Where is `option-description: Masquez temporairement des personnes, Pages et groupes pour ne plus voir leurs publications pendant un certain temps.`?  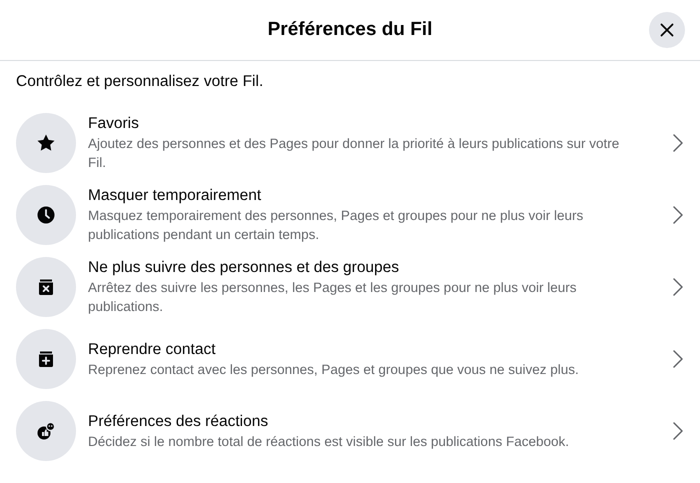 option-description: Masquez temporairement des personnes, Pages et groupes pour ne plus voir leurs publications pendant un certain temps. is located at coordinates (336, 225).